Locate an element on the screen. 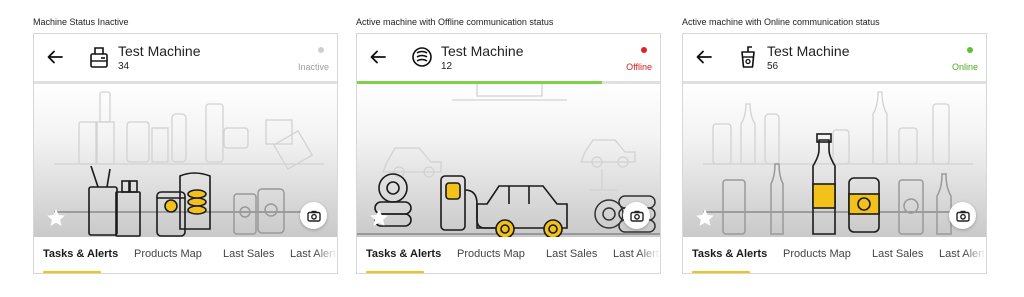 Image resolution: width=1024 pixels, height=297 pixels. machine-number: 56 is located at coordinates (773, 66).